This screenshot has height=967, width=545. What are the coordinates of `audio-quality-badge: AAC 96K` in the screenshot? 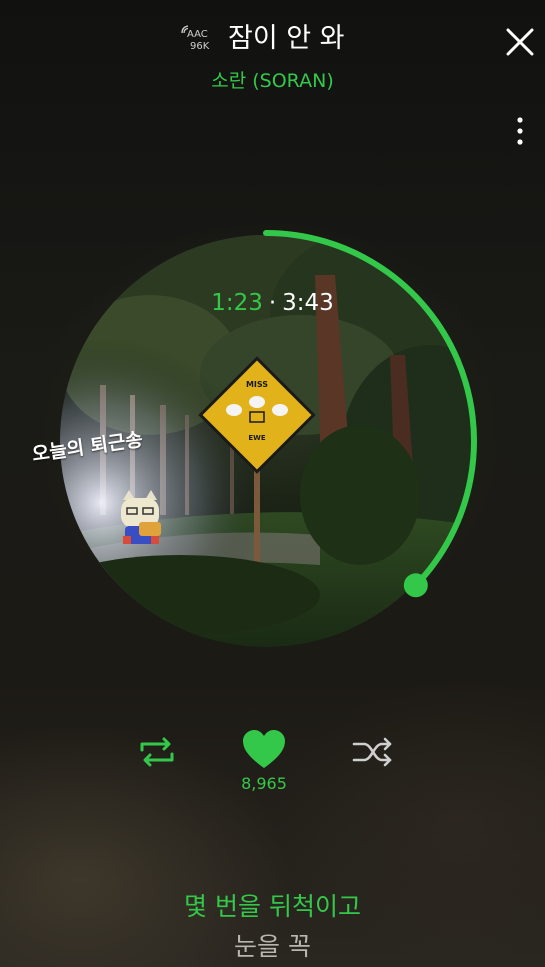 It's located at (199, 39).